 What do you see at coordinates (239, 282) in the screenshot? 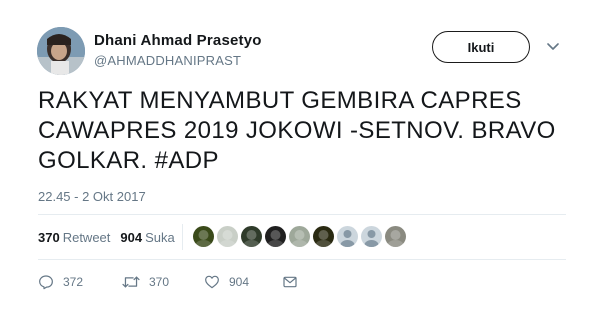
I see `like-count: 904` at bounding box center [239, 282].